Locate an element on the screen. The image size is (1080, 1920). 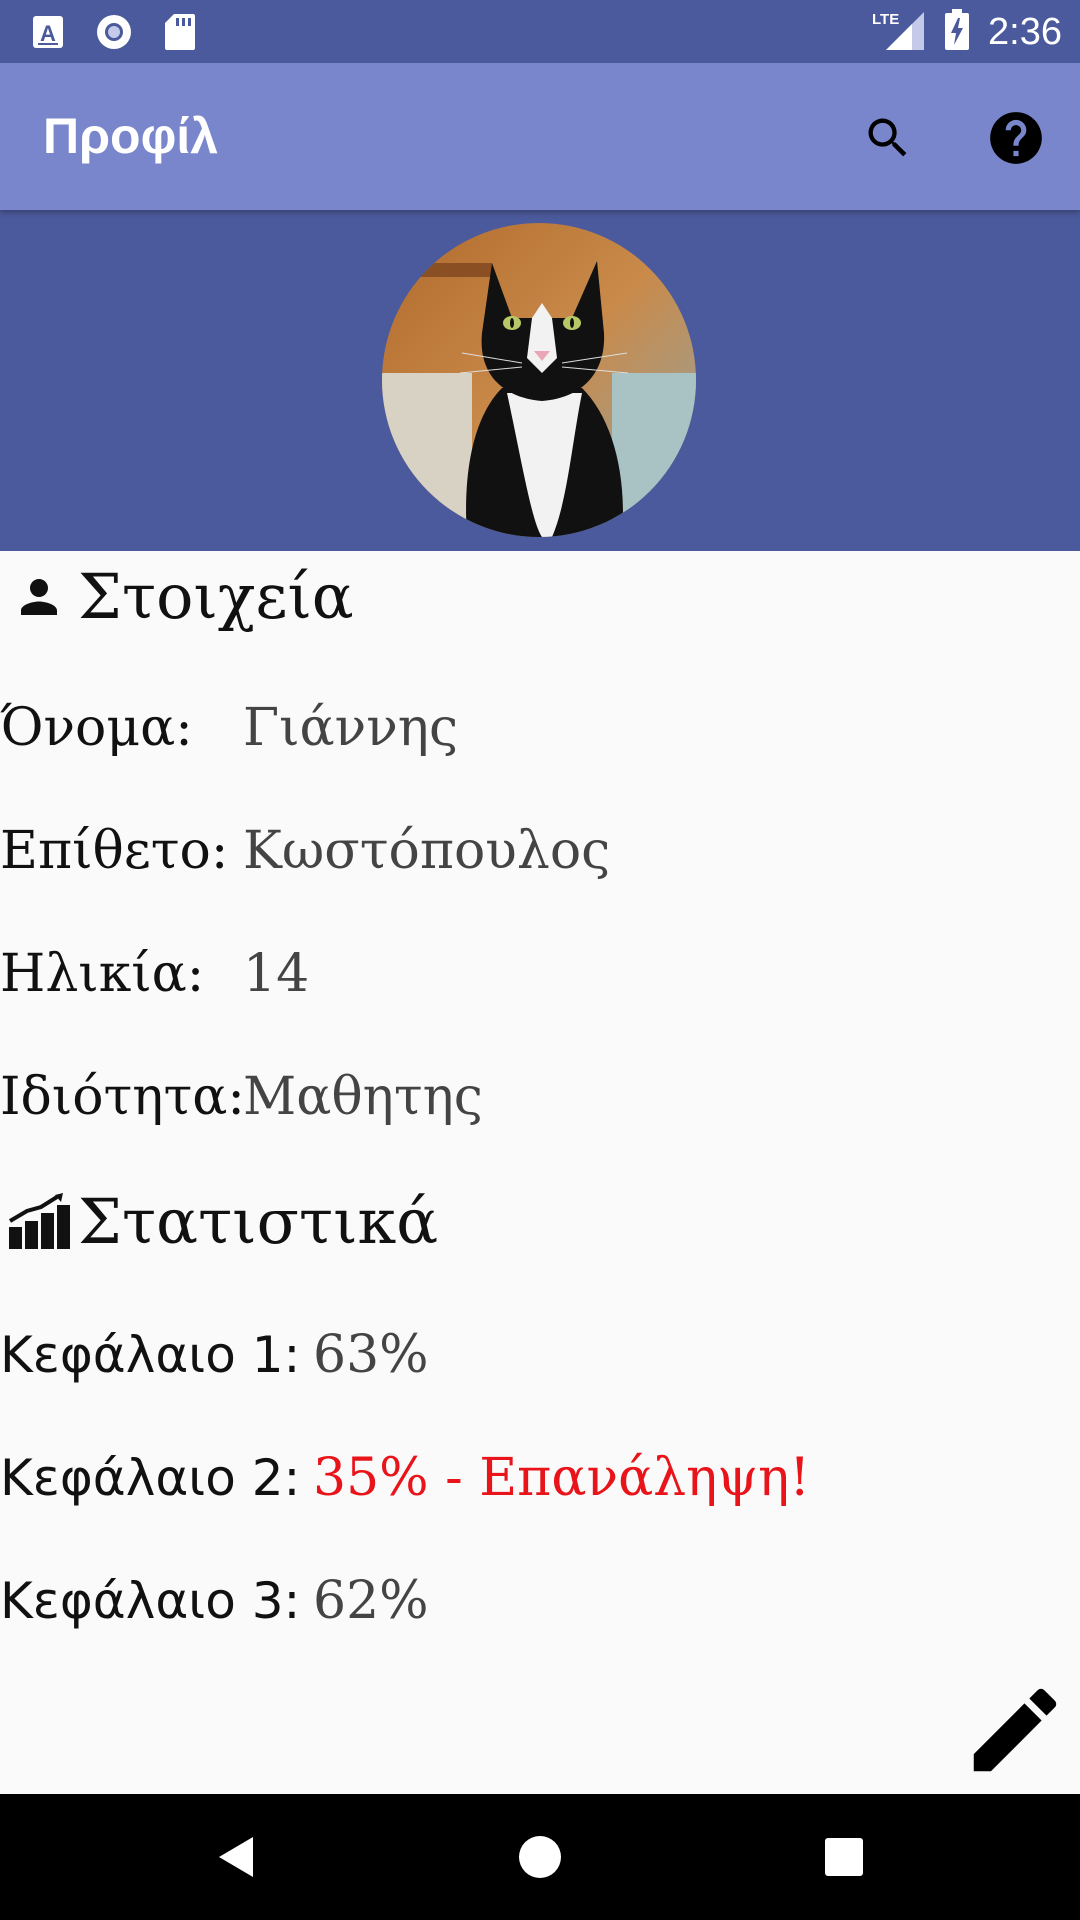
a-notification-icon: A is located at coordinates (48, 34).